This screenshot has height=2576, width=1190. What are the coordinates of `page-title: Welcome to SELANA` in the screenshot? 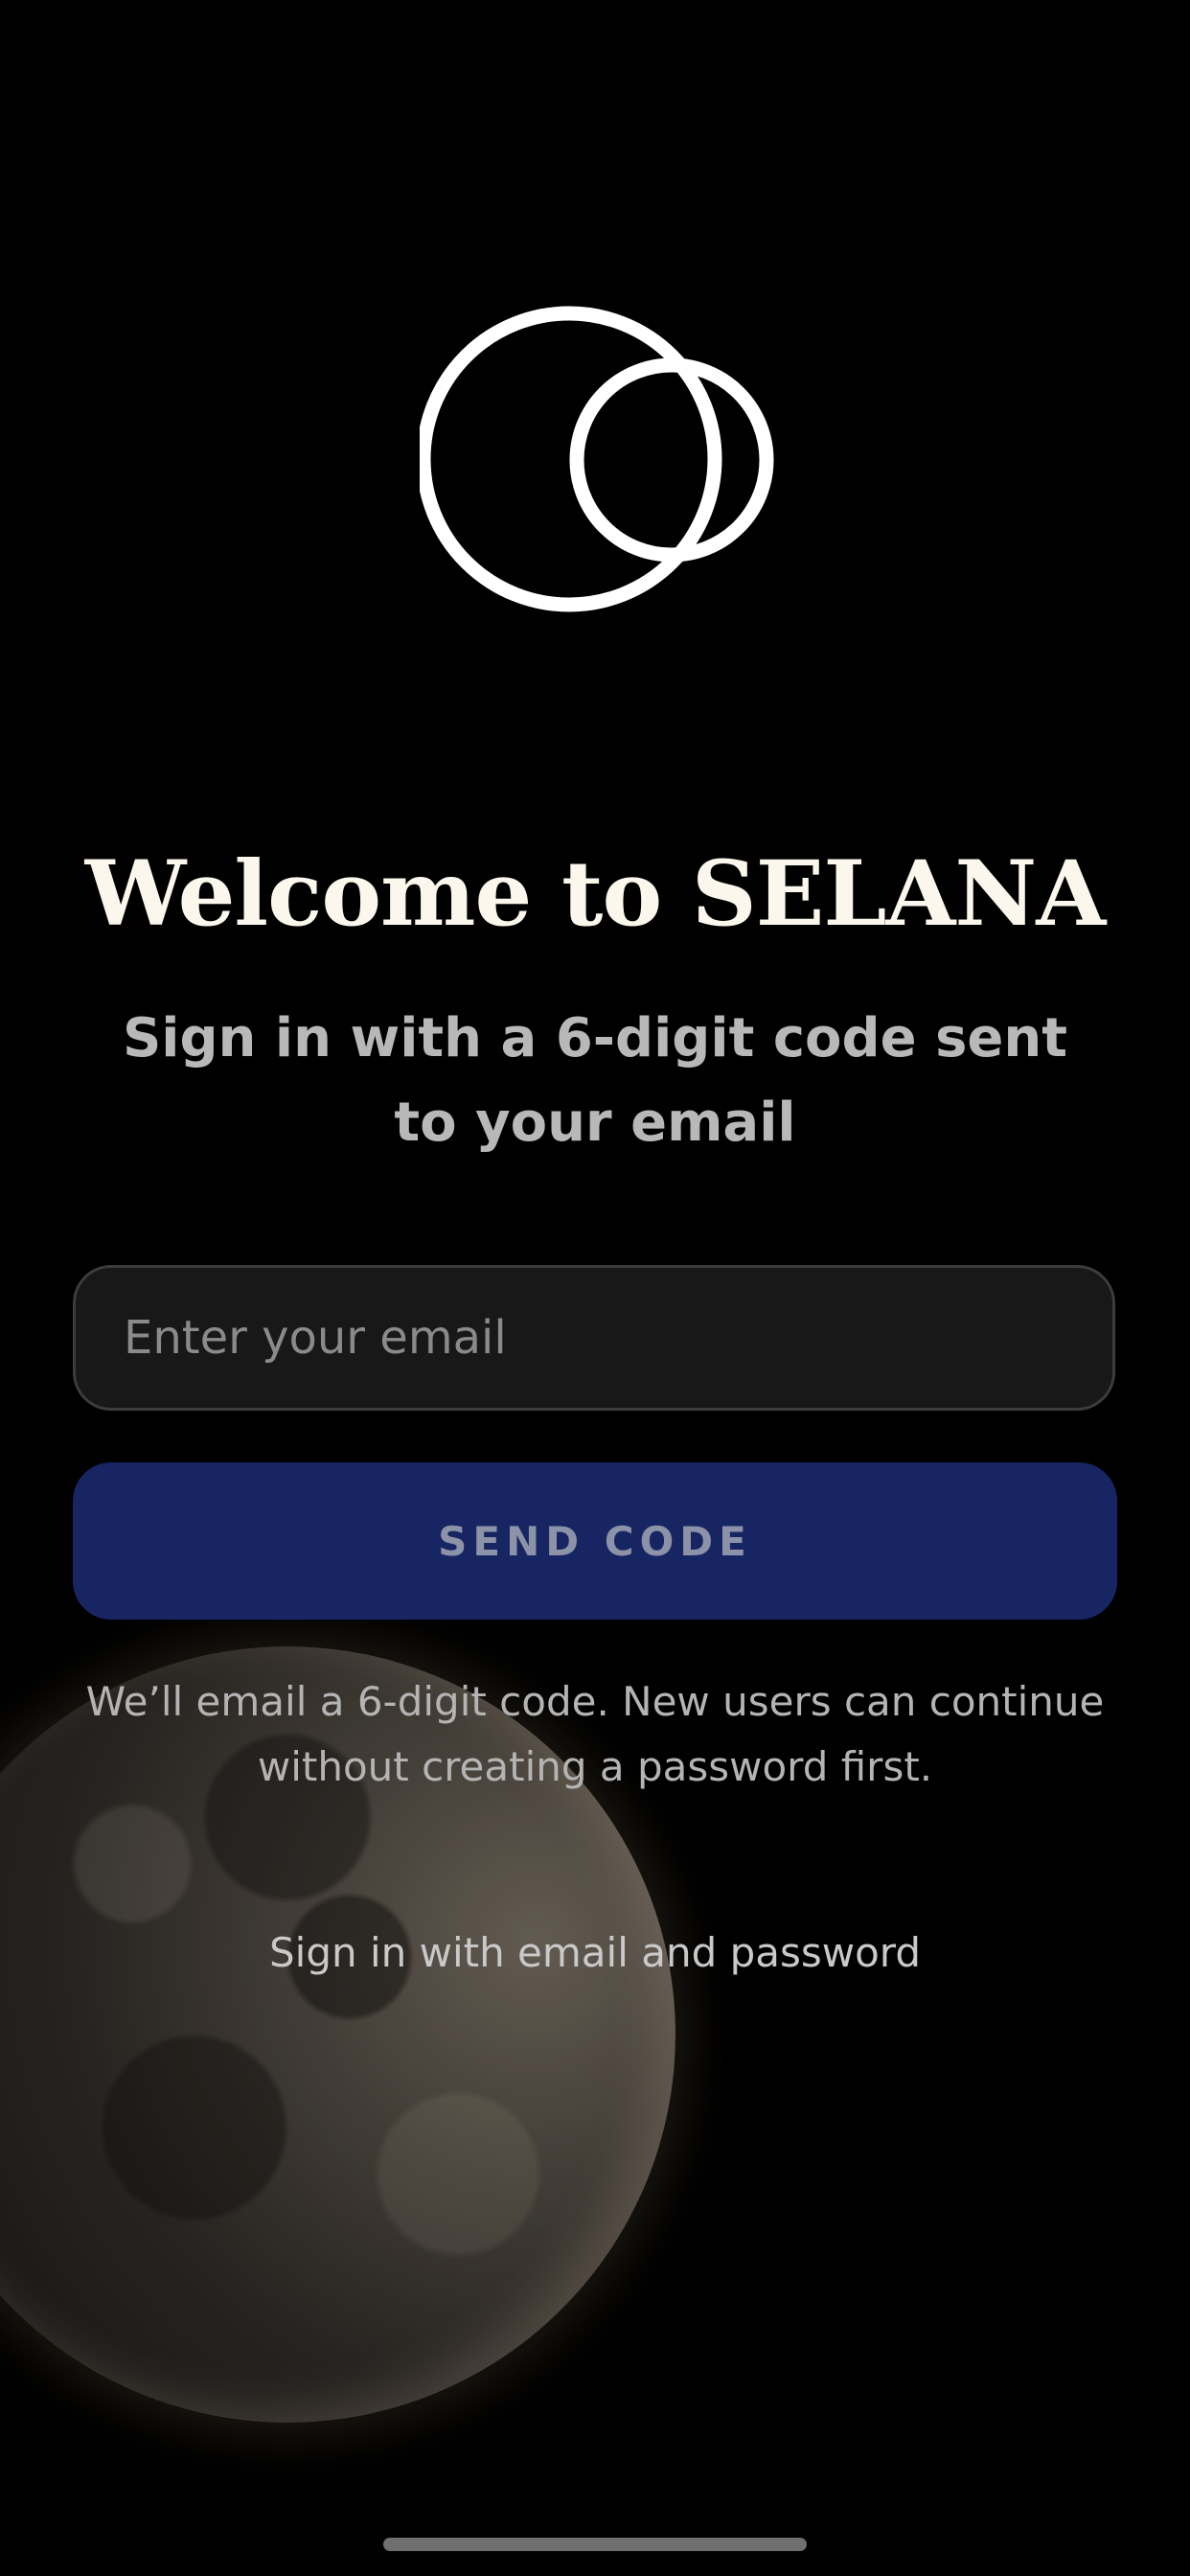 It's located at (595, 894).